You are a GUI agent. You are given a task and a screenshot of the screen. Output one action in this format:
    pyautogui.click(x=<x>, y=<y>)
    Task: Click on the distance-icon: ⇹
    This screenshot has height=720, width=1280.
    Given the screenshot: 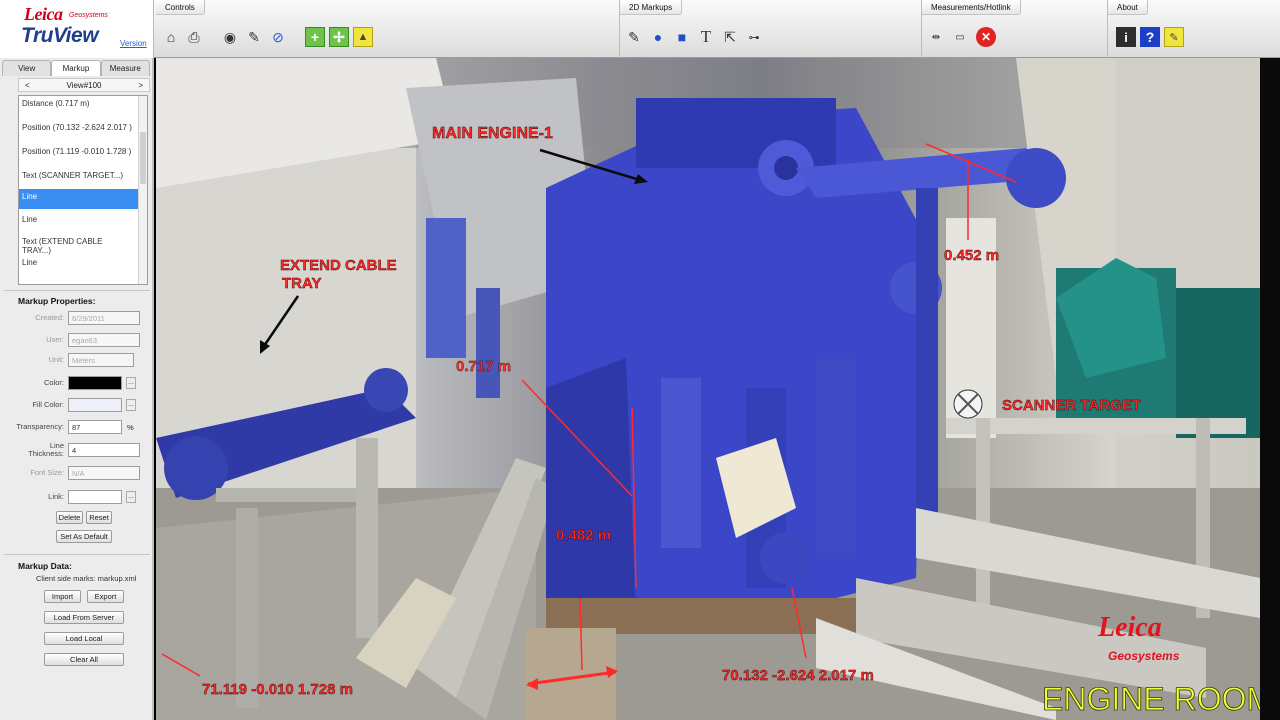 What is the action you would take?
    pyautogui.click(x=936, y=37)
    